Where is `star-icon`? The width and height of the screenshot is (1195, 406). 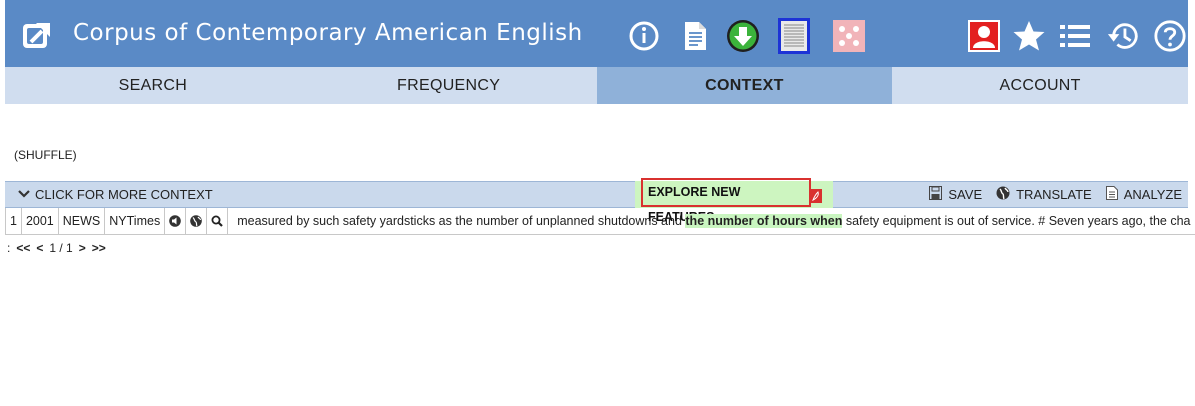 star-icon is located at coordinates (1029, 36).